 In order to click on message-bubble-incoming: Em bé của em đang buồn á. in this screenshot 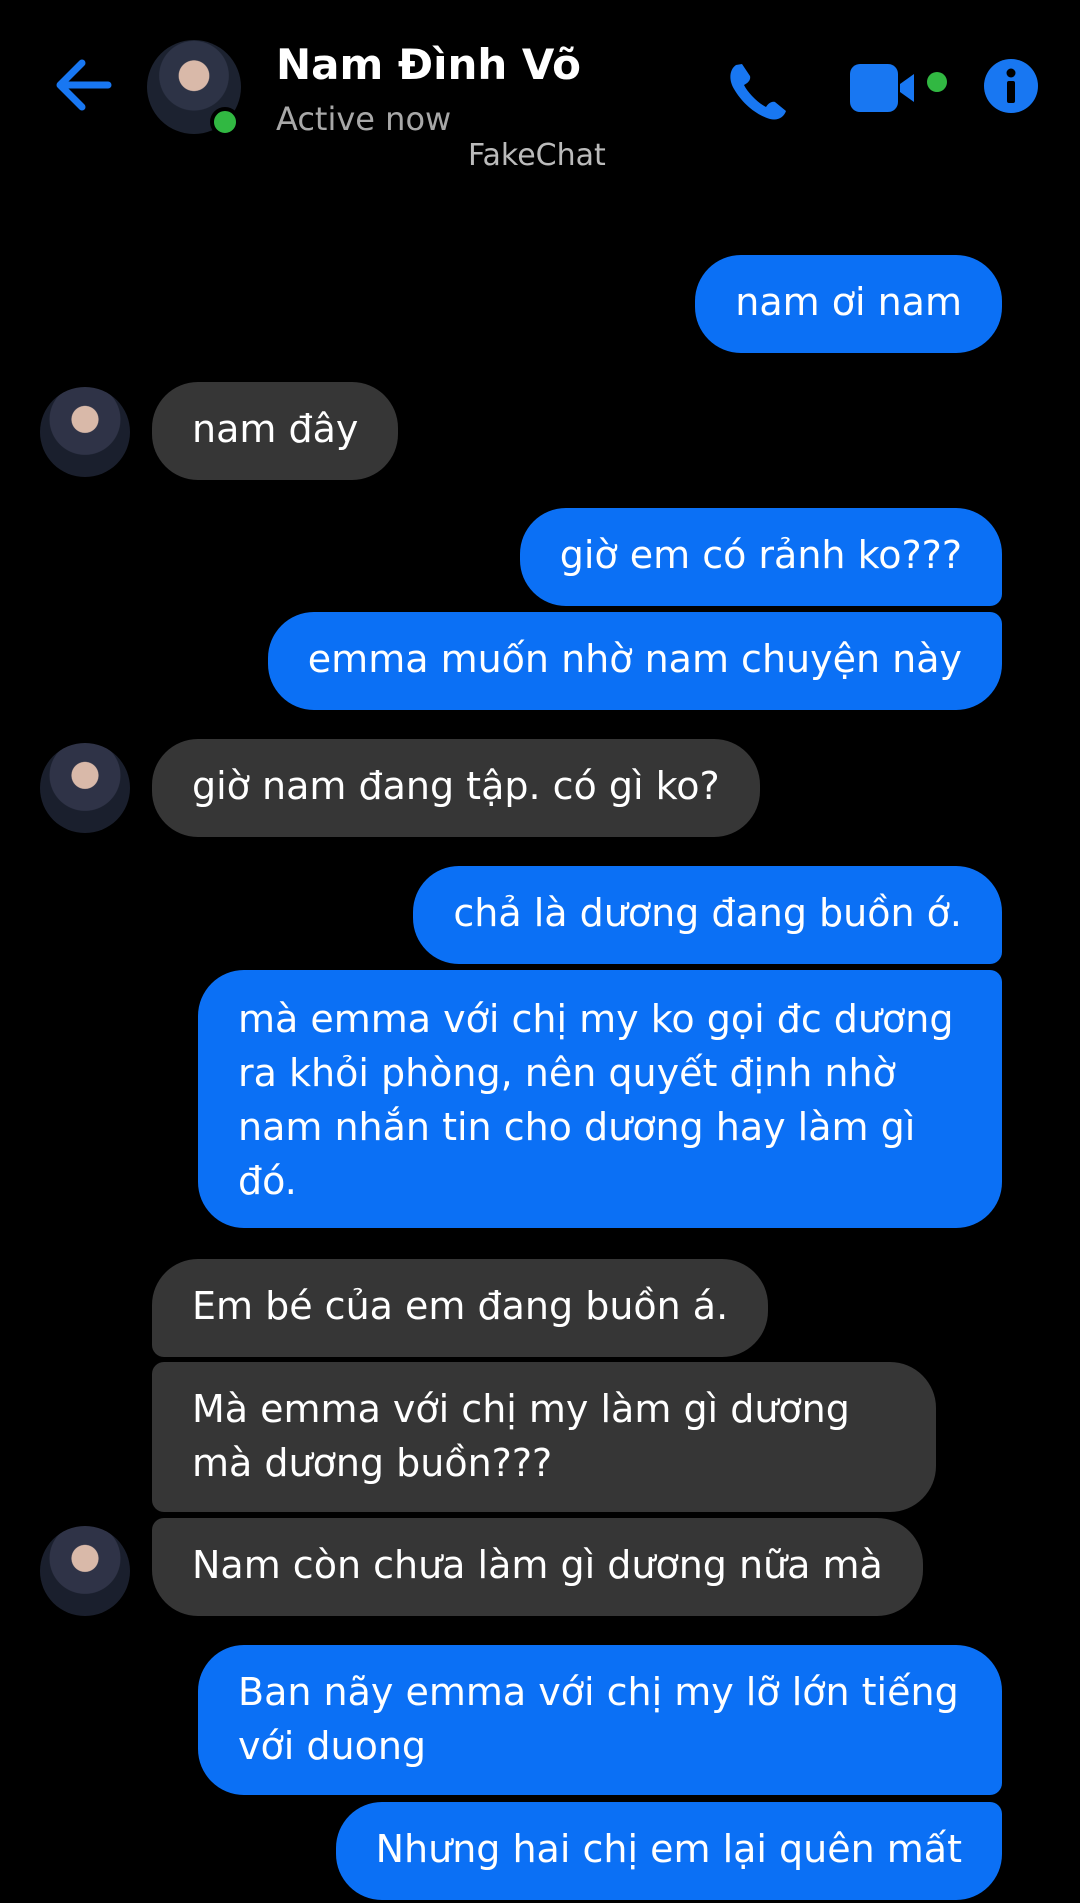, I will do `click(460, 1308)`.